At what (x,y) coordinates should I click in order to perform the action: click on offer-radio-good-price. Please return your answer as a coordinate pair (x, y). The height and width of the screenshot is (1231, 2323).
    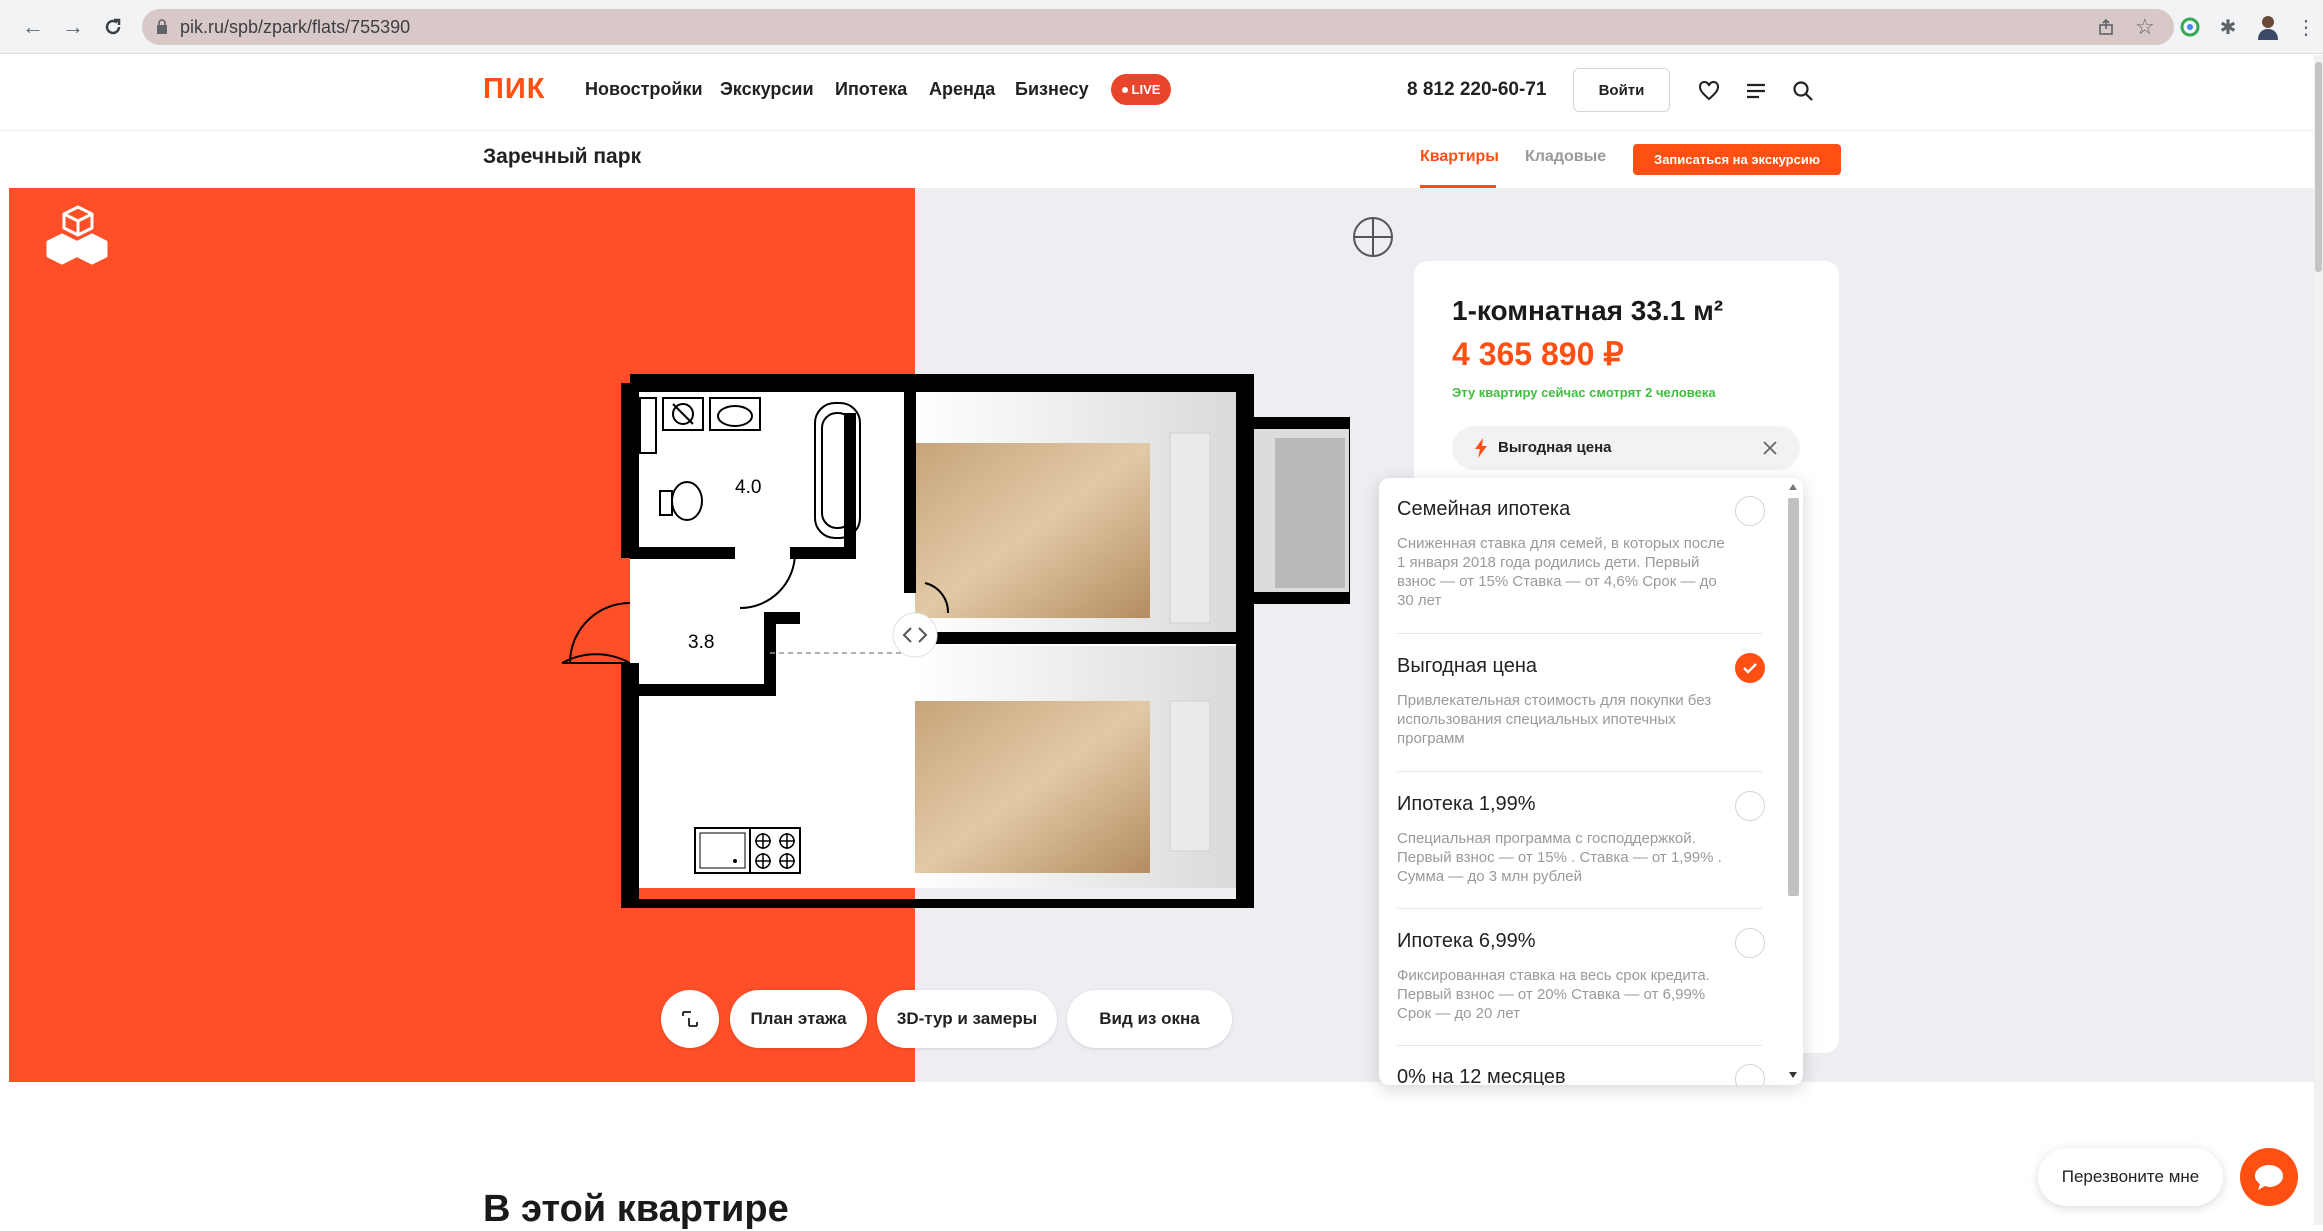
    Looking at the image, I should click on (1750, 668).